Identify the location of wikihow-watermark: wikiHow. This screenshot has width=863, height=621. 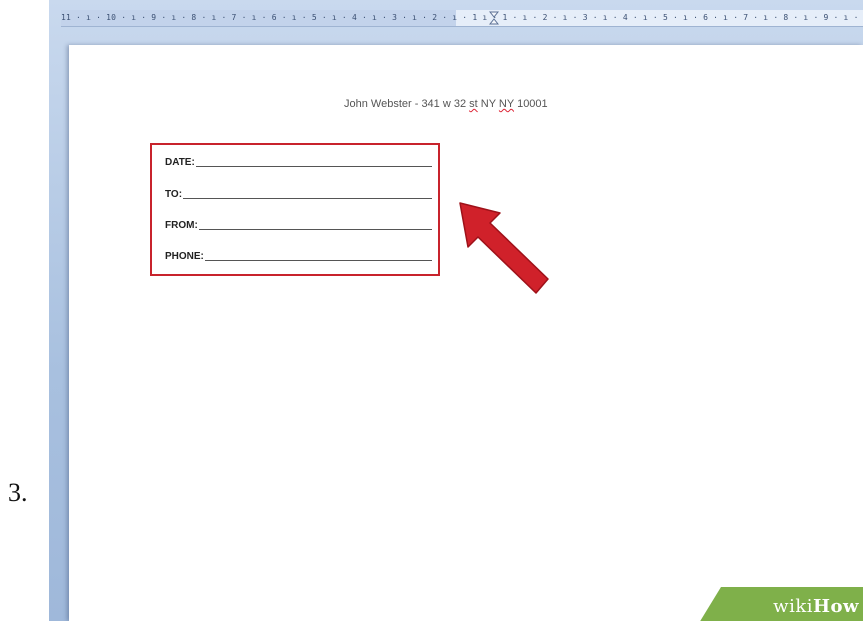
(781, 604).